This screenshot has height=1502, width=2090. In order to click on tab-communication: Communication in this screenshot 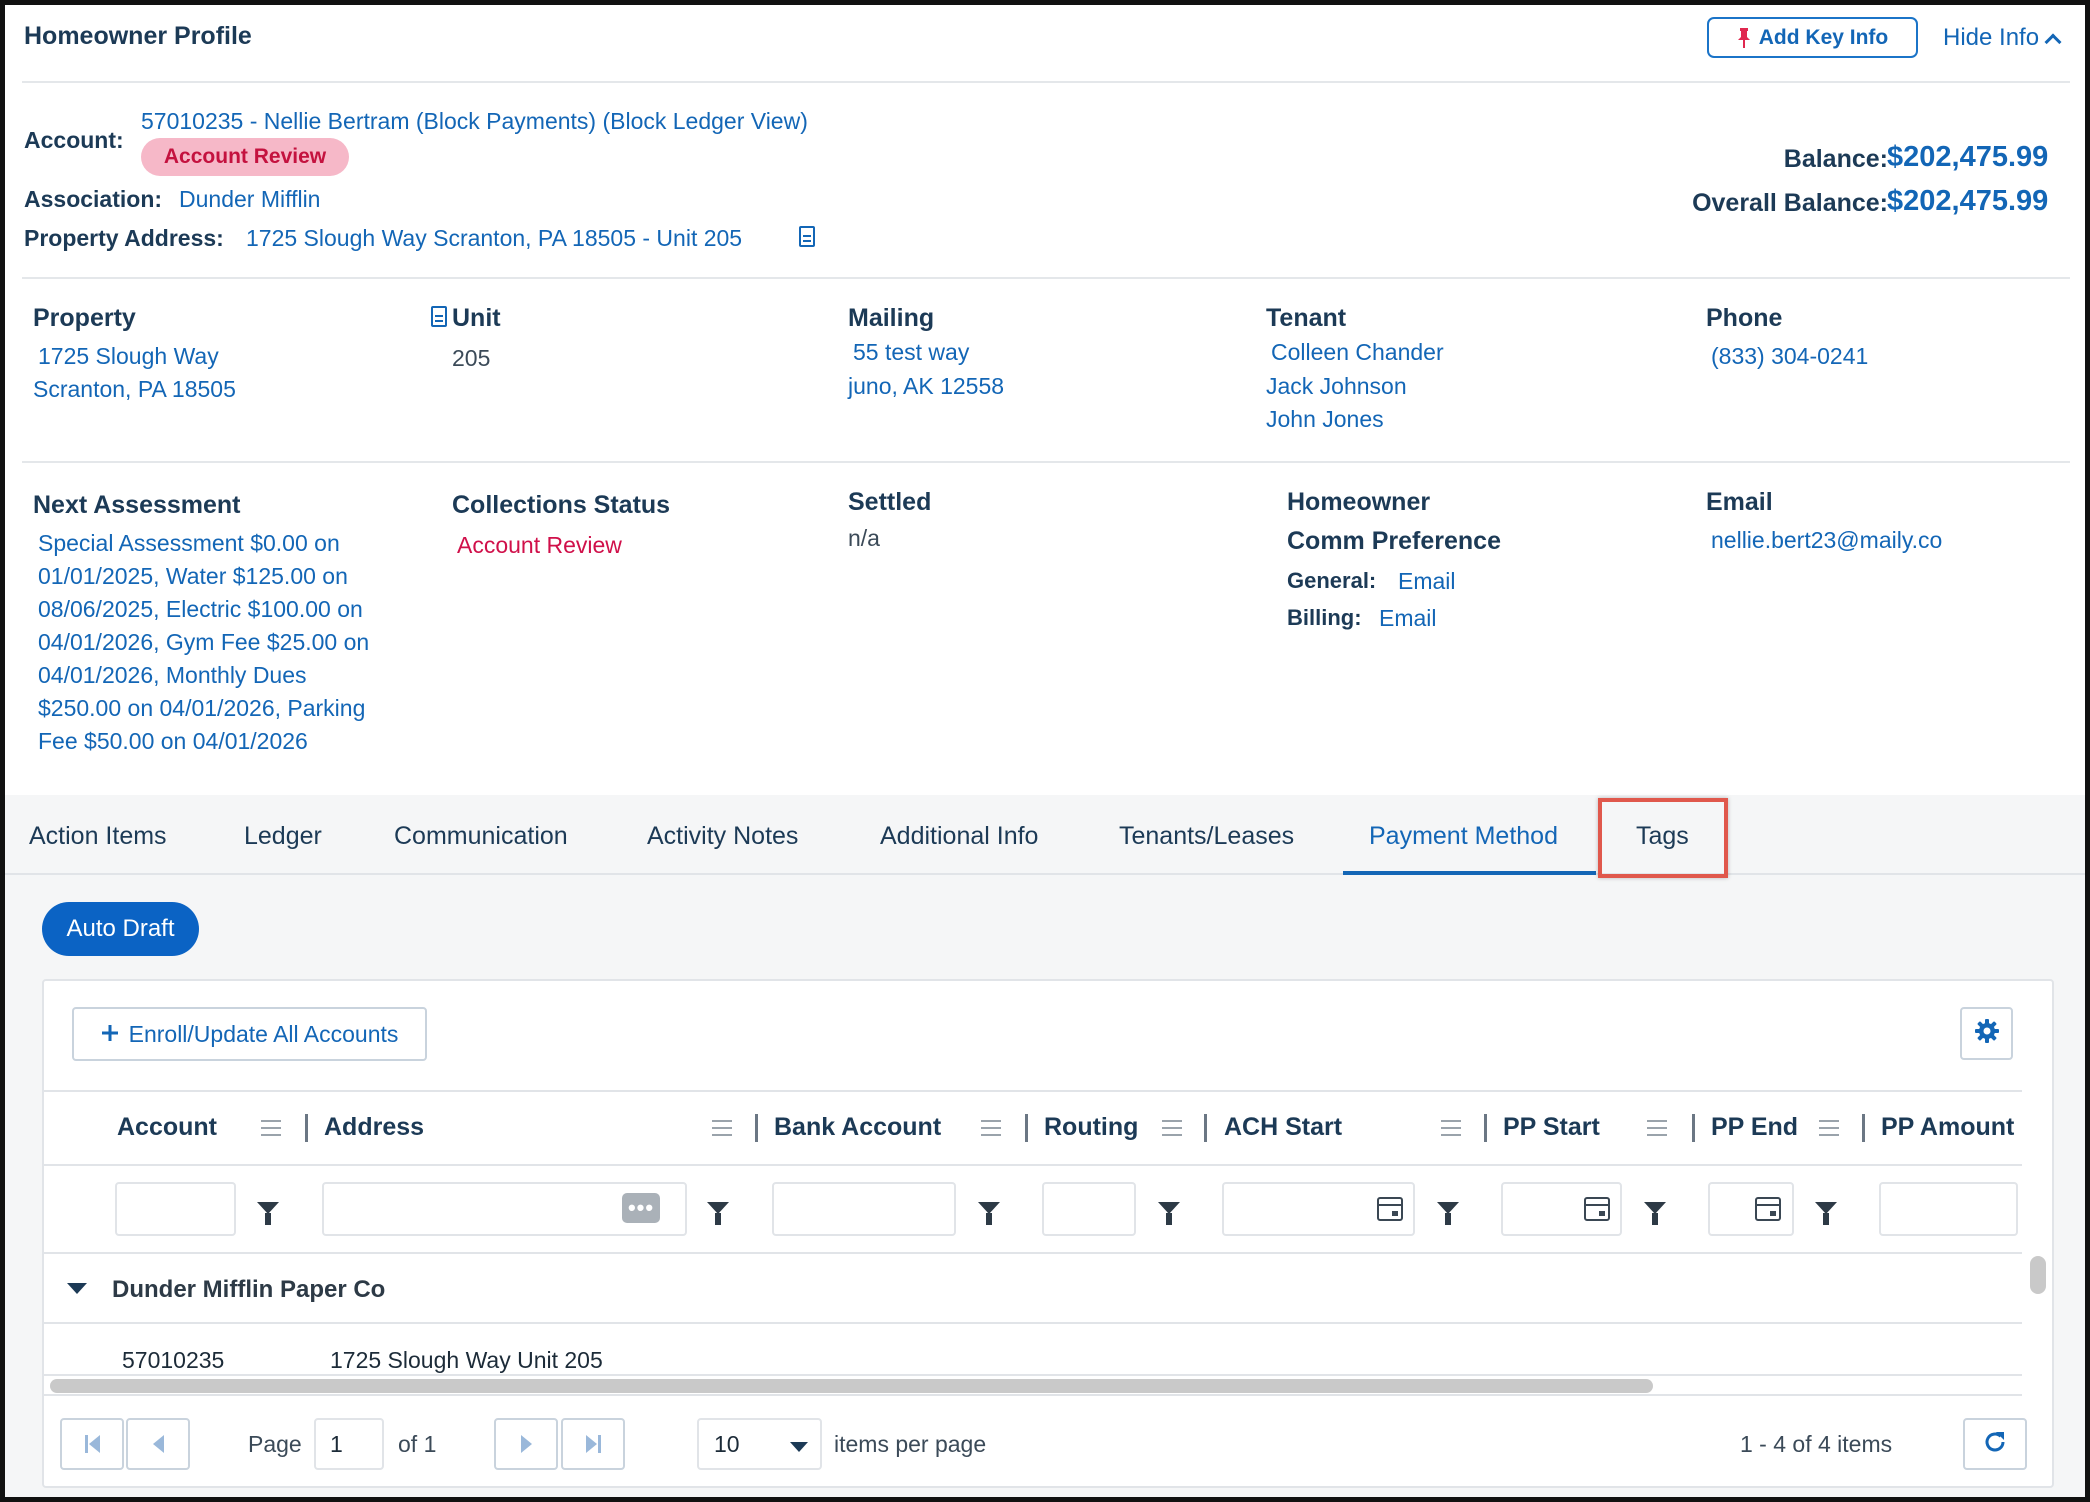, I will do `click(481, 836)`.